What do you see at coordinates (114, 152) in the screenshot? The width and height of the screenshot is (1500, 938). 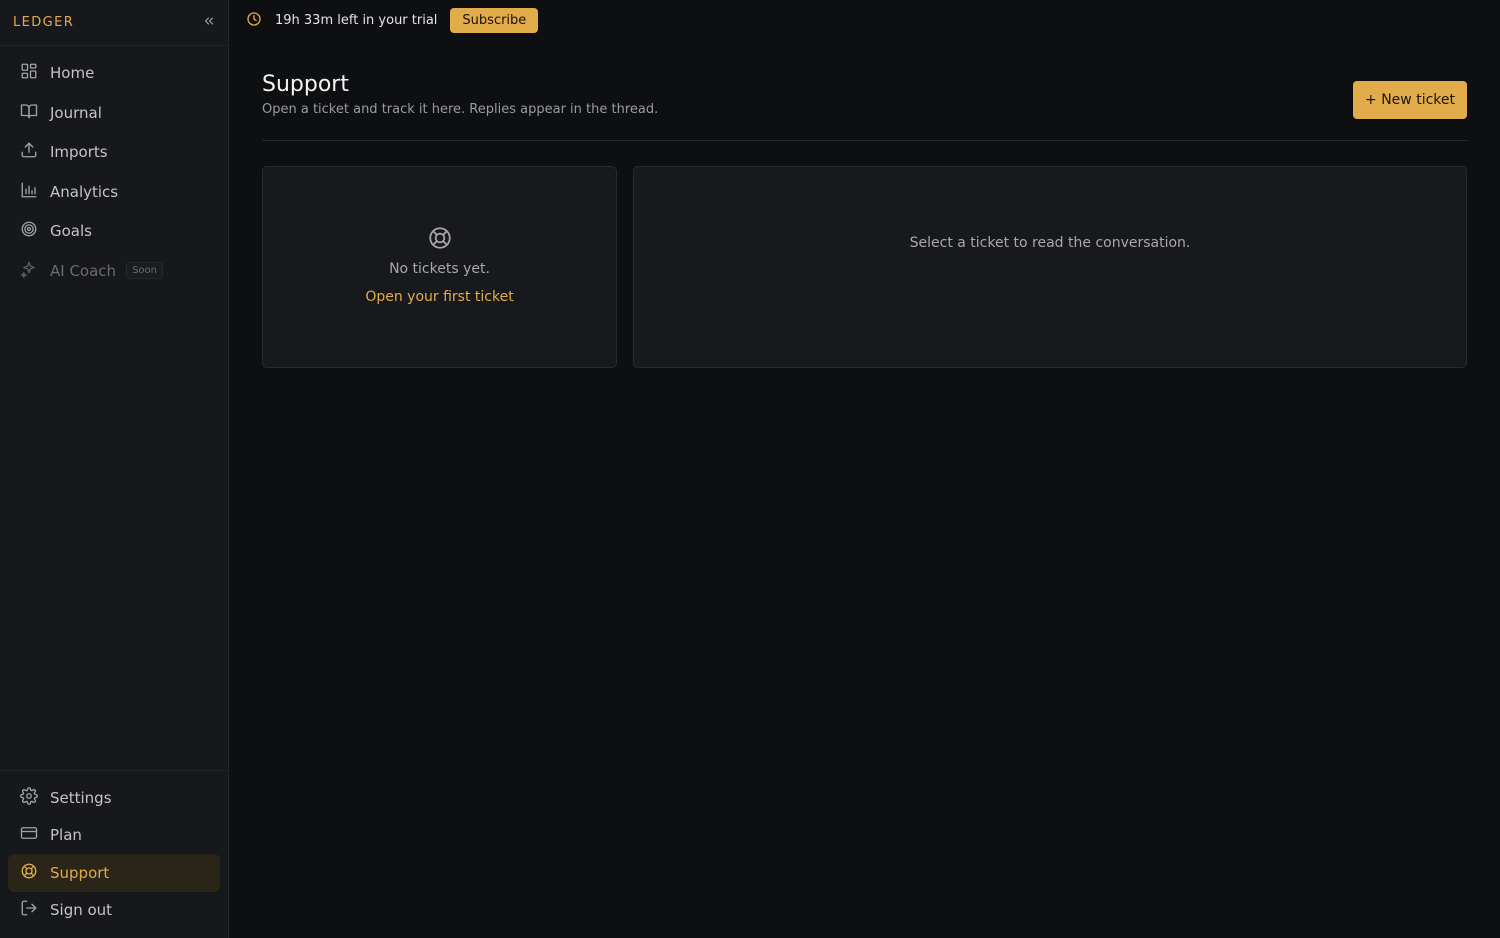 I see `sidebar-item-imports: Imports` at bounding box center [114, 152].